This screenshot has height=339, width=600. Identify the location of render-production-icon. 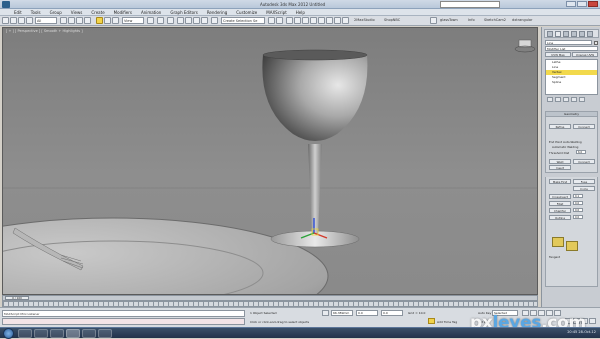
(345, 20).